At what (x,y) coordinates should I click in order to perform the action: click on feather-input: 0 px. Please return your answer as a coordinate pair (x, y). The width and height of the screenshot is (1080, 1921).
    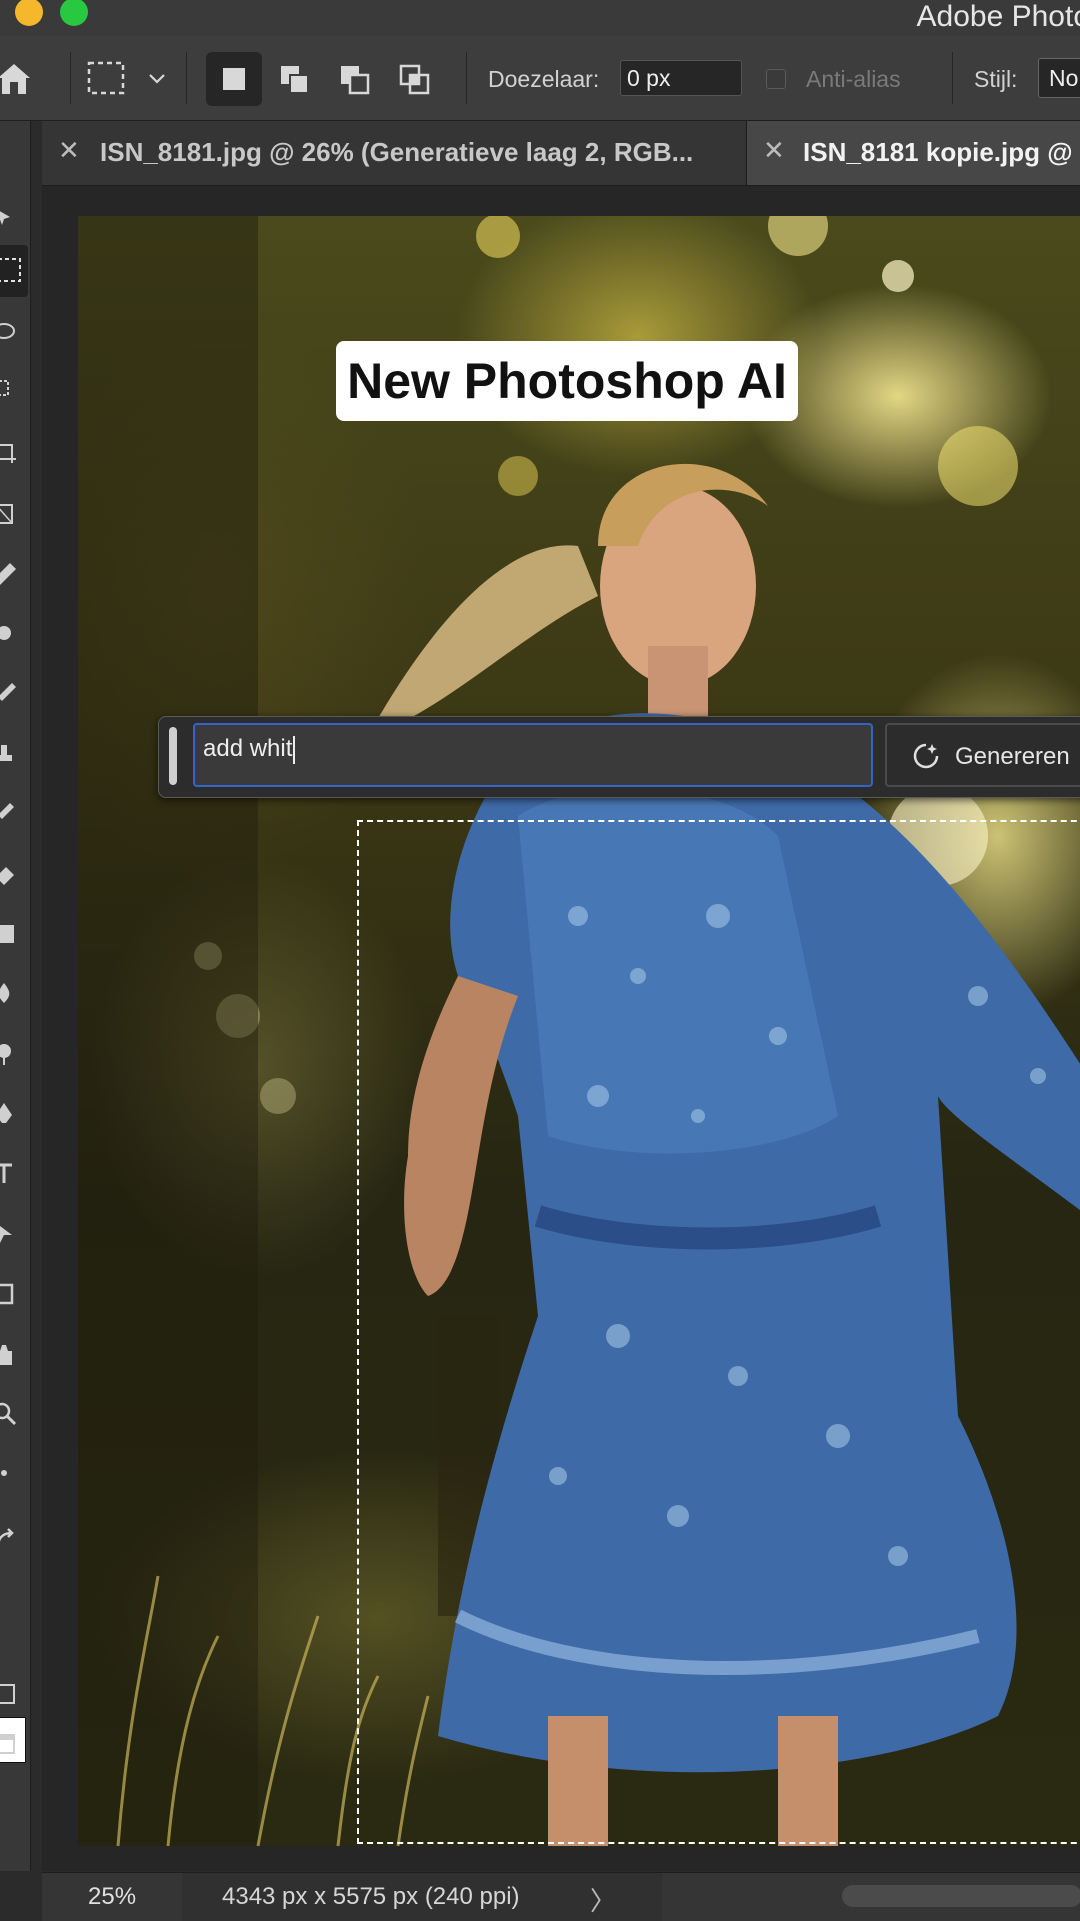
    Looking at the image, I should click on (681, 78).